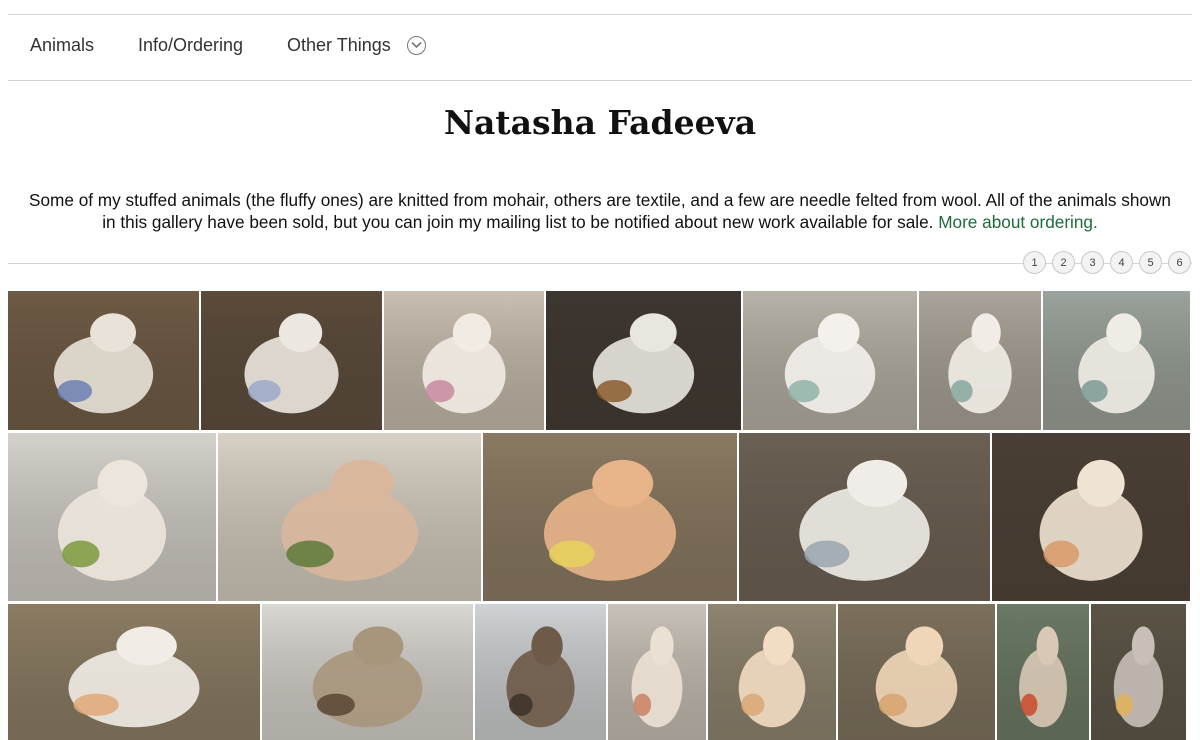 The width and height of the screenshot is (1200, 740). Describe the element at coordinates (1116, 360) in the screenshot. I see `photo-mice-floral-backdrop` at that location.